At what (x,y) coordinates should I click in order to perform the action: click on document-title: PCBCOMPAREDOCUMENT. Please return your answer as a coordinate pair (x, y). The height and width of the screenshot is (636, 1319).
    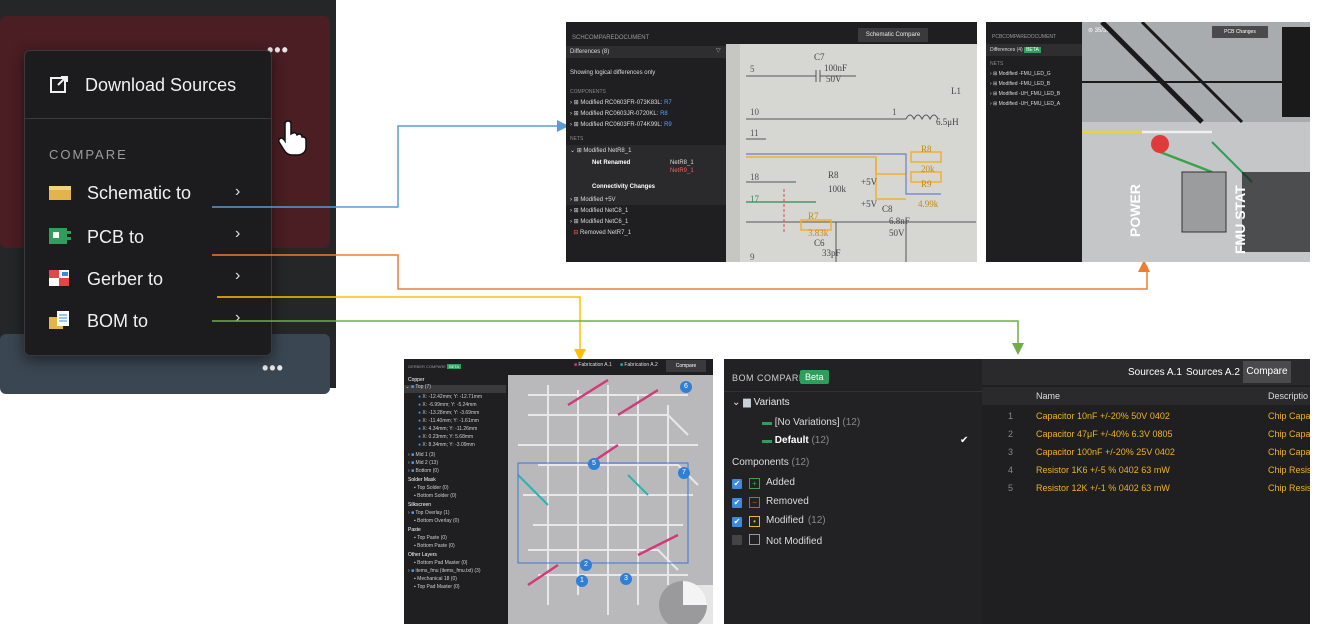
    Looking at the image, I should click on (1024, 37).